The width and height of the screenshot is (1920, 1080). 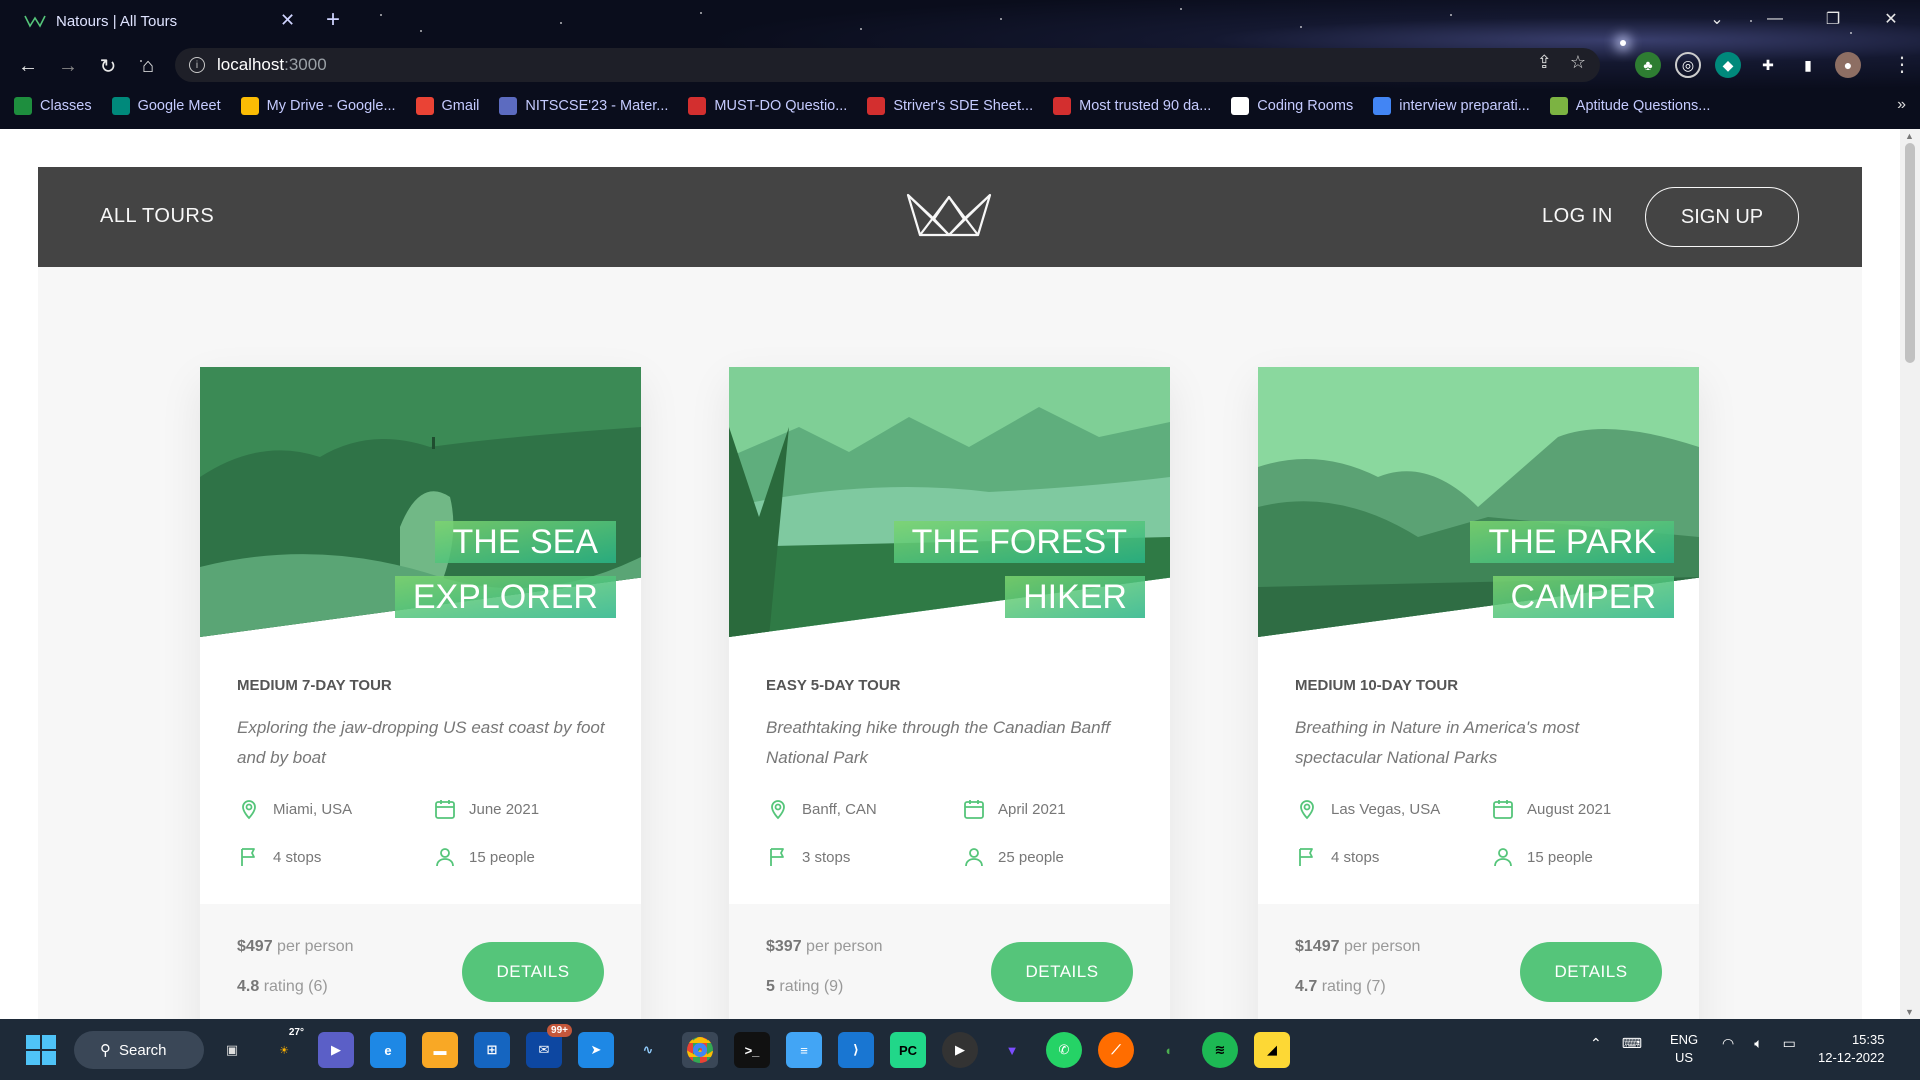 I want to click on tour-price: $1497 per person, so click(x=1357, y=947).